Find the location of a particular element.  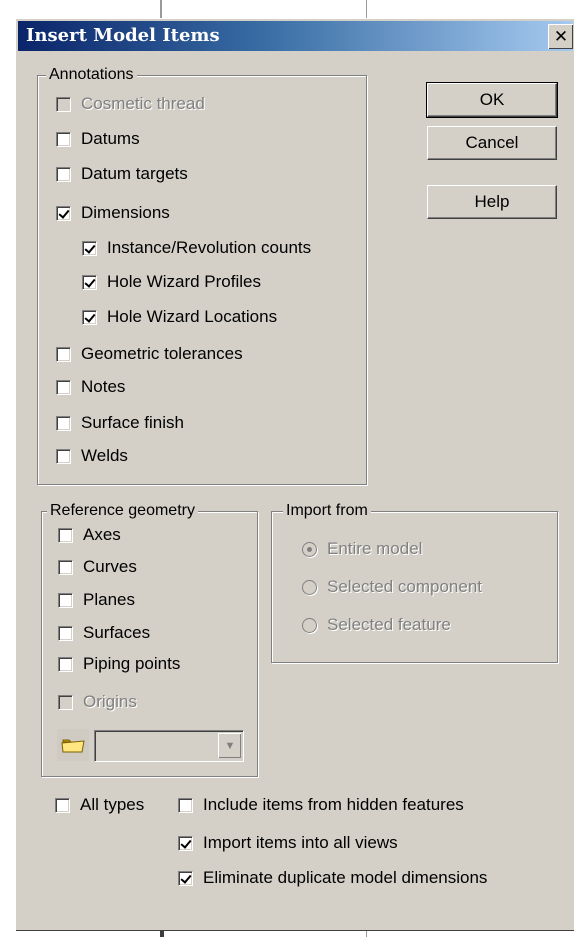

close-icon: ✕ is located at coordinates (561, 37).